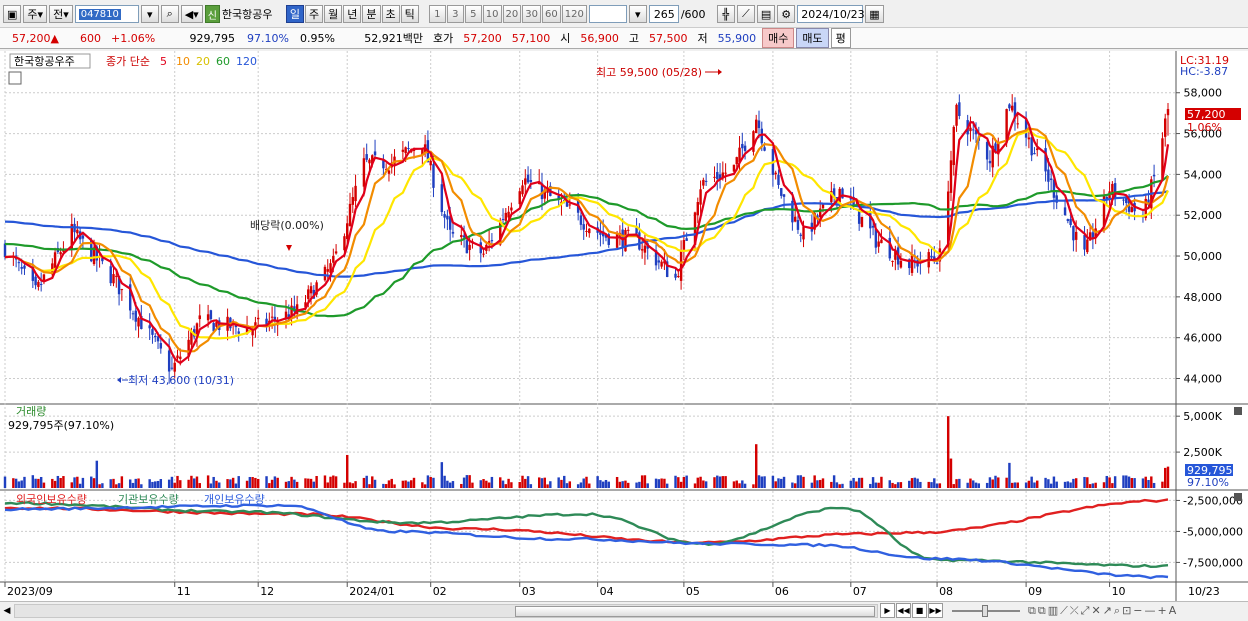  I want to click on zoom-in-region-icon: ⤢, so click(1085, 611).